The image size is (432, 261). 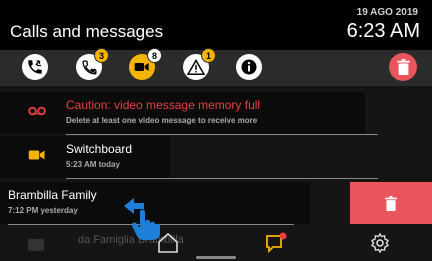 I want to click on list-item-title: Caution: video message memory full, so click(x=163, y=105).